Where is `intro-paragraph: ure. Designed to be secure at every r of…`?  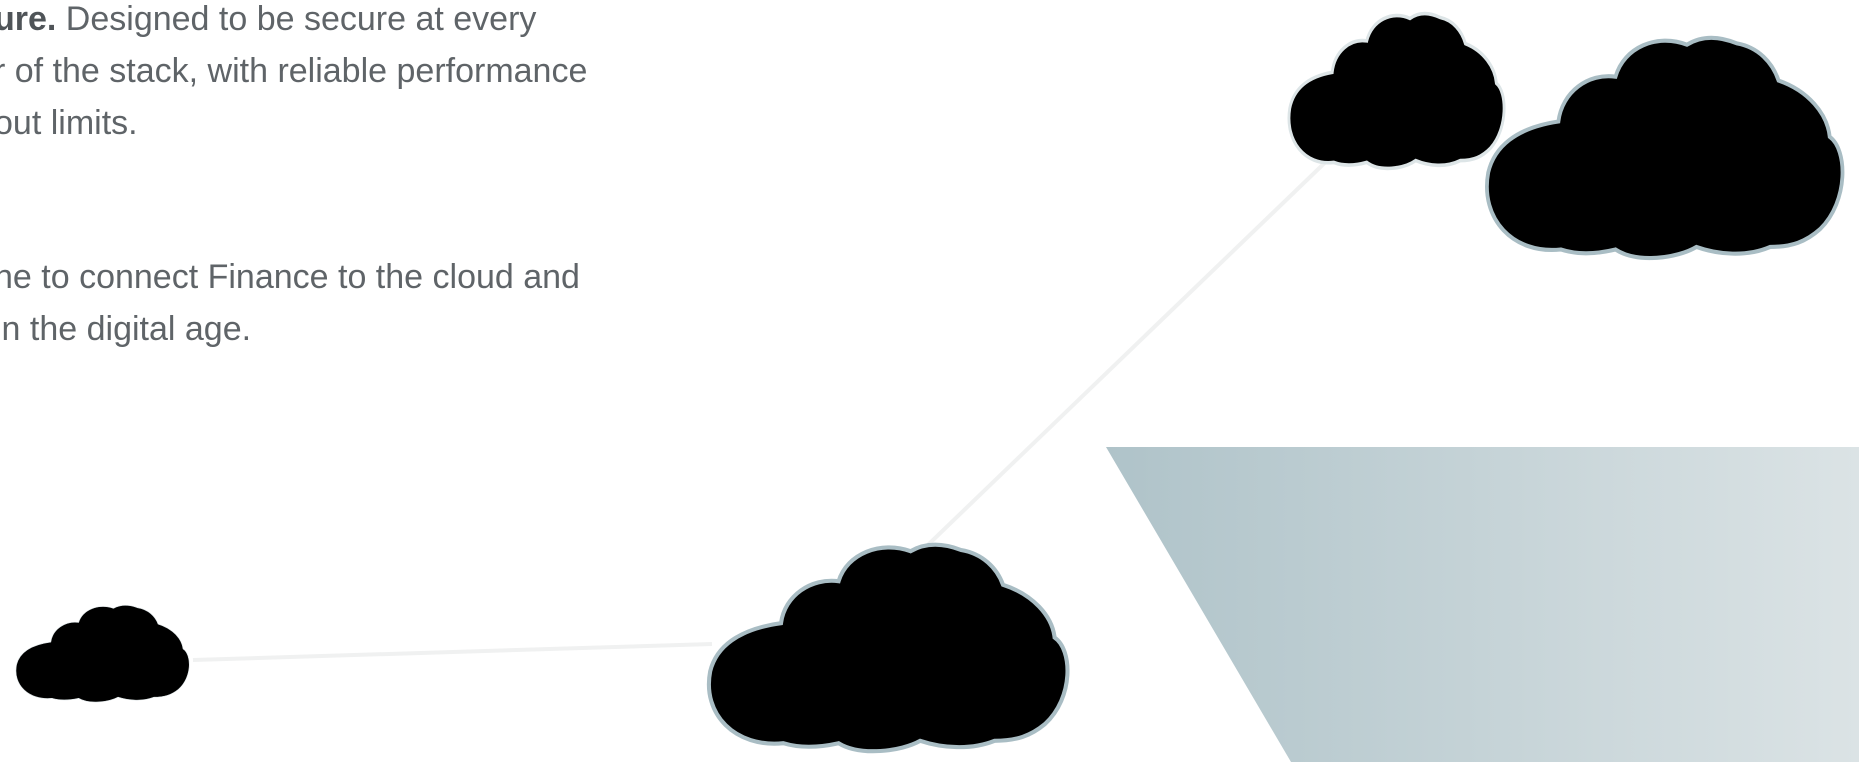 intro-paragraph: ure. Designed to be secure at every r of… is located at coordinates (293, 74).